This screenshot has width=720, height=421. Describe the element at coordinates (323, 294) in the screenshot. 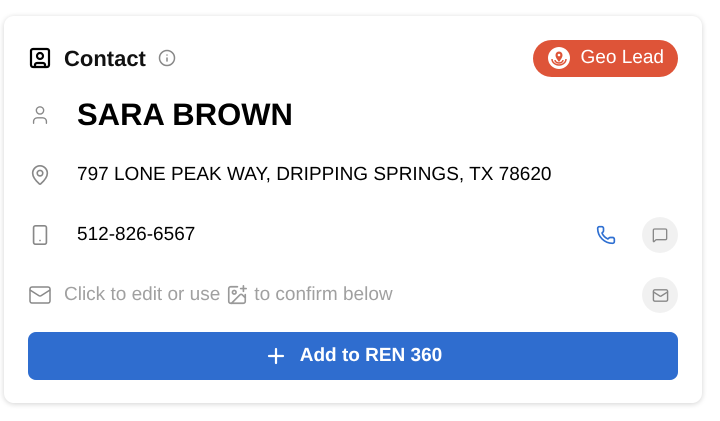

I see `email-hint-end: to confirm below` at that location.